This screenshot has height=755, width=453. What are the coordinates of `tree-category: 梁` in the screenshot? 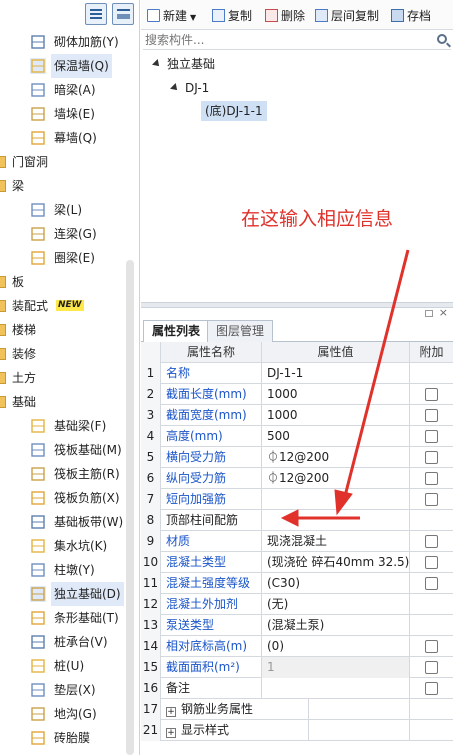 It's located at (63, 186).